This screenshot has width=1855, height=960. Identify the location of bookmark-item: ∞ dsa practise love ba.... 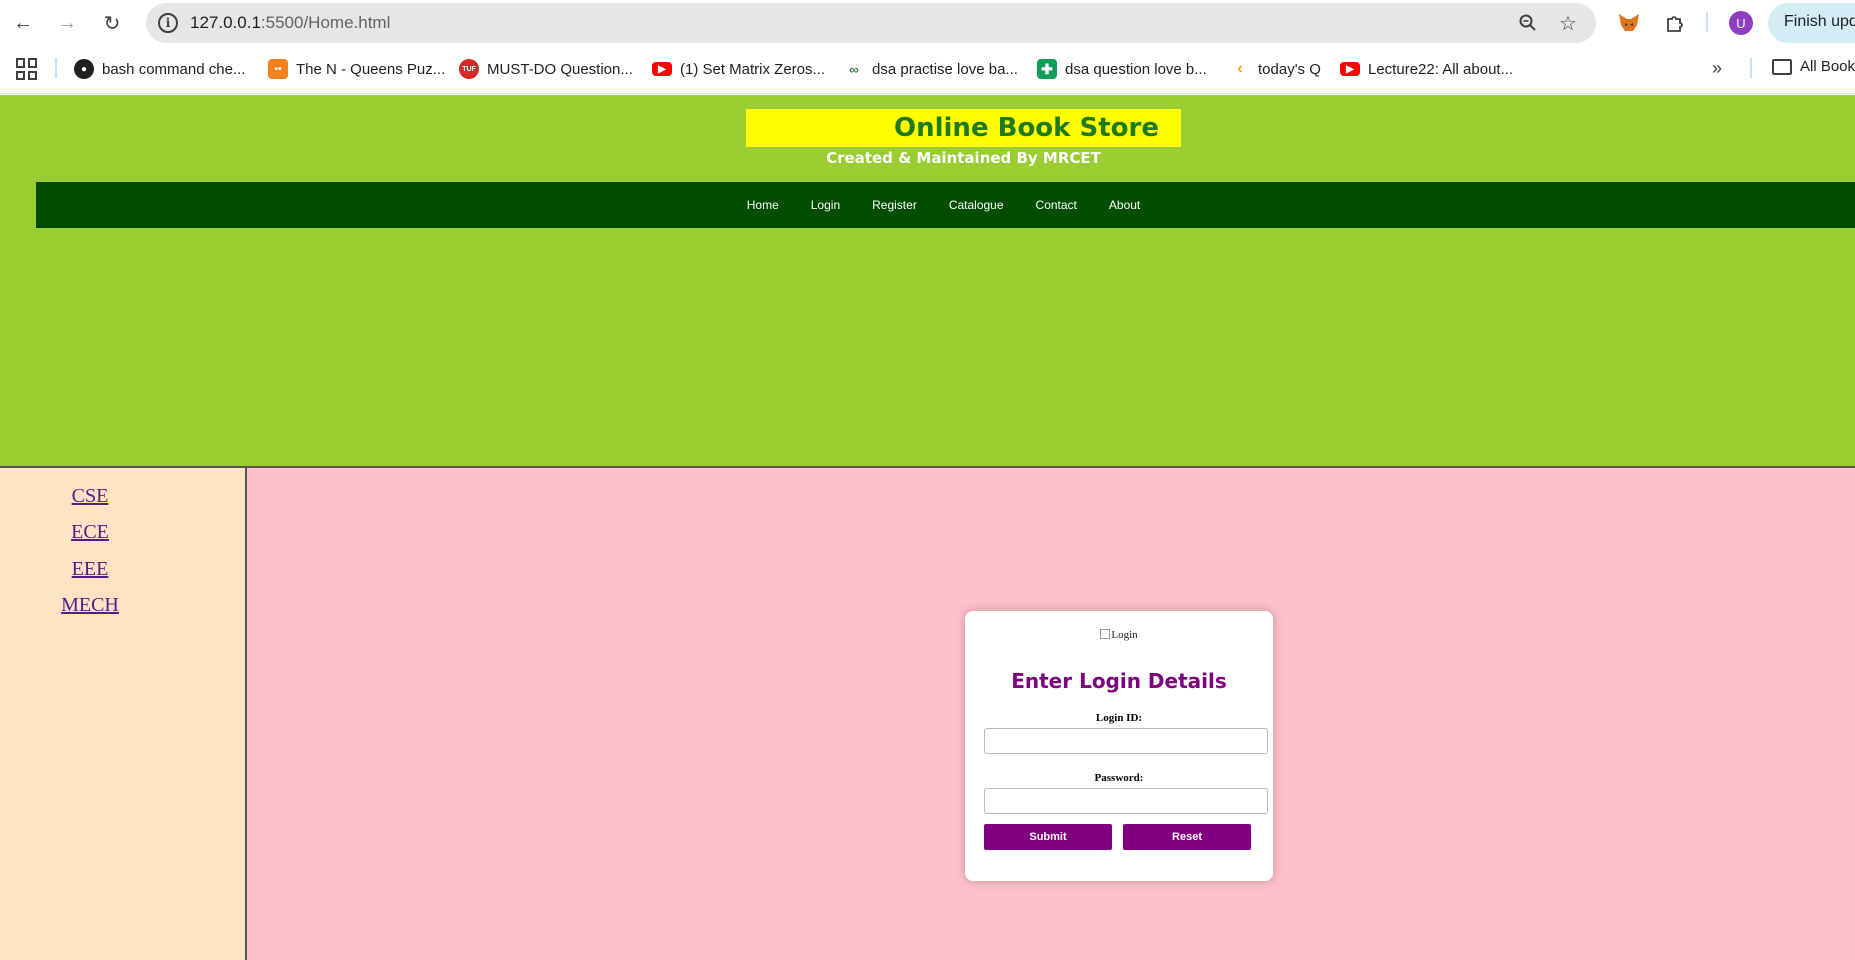
(931, 69).